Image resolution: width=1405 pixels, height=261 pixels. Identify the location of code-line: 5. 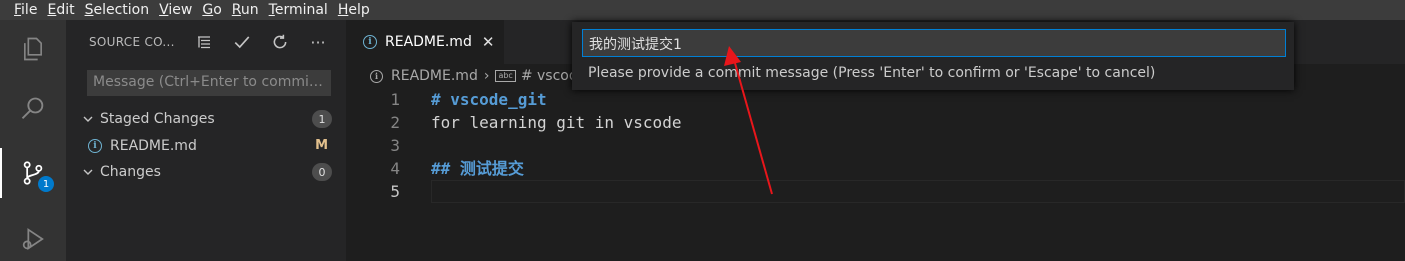
(875, 191).